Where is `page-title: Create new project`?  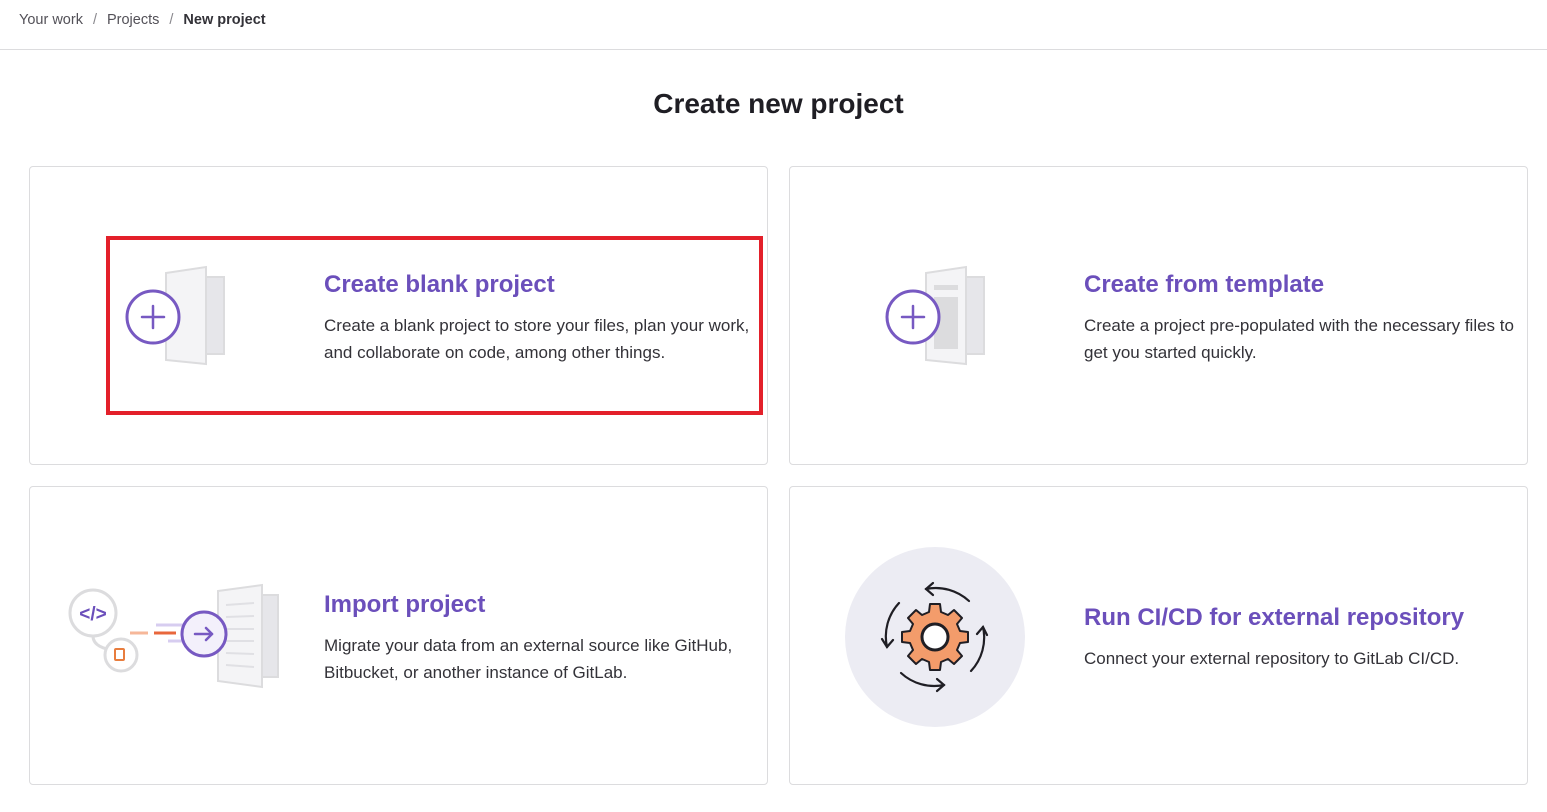 page-title: Create new project is located at coordinates (778, 103).